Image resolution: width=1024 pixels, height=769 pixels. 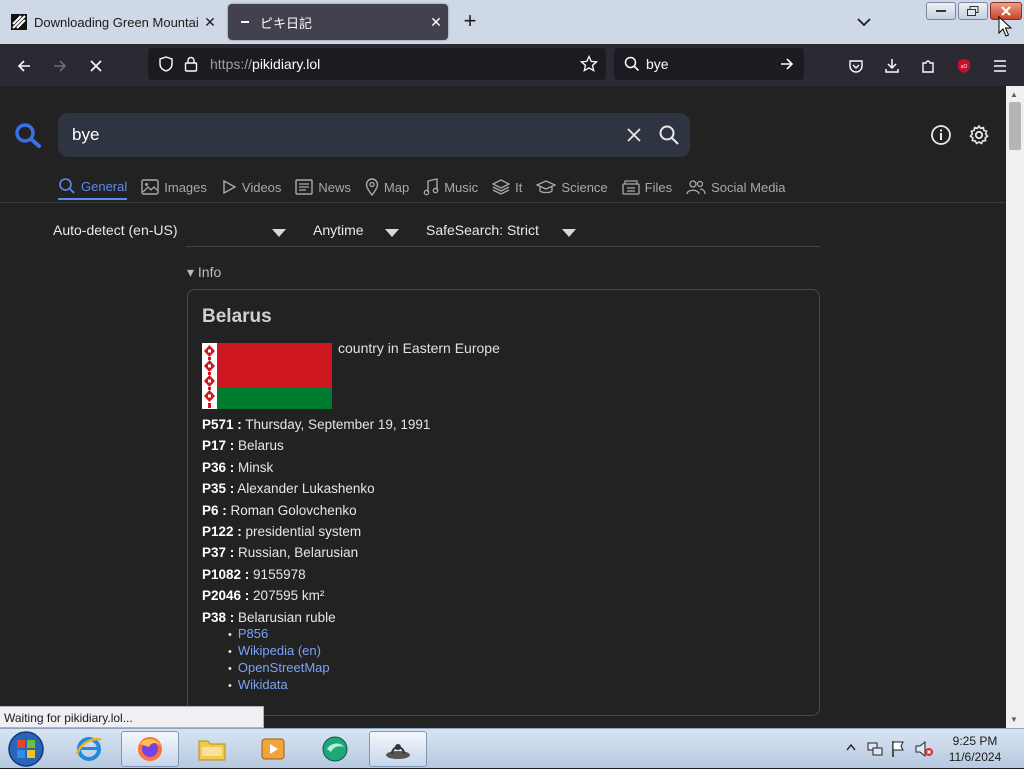 I want to click on stop-loading-button, so click(x=96, y=66).